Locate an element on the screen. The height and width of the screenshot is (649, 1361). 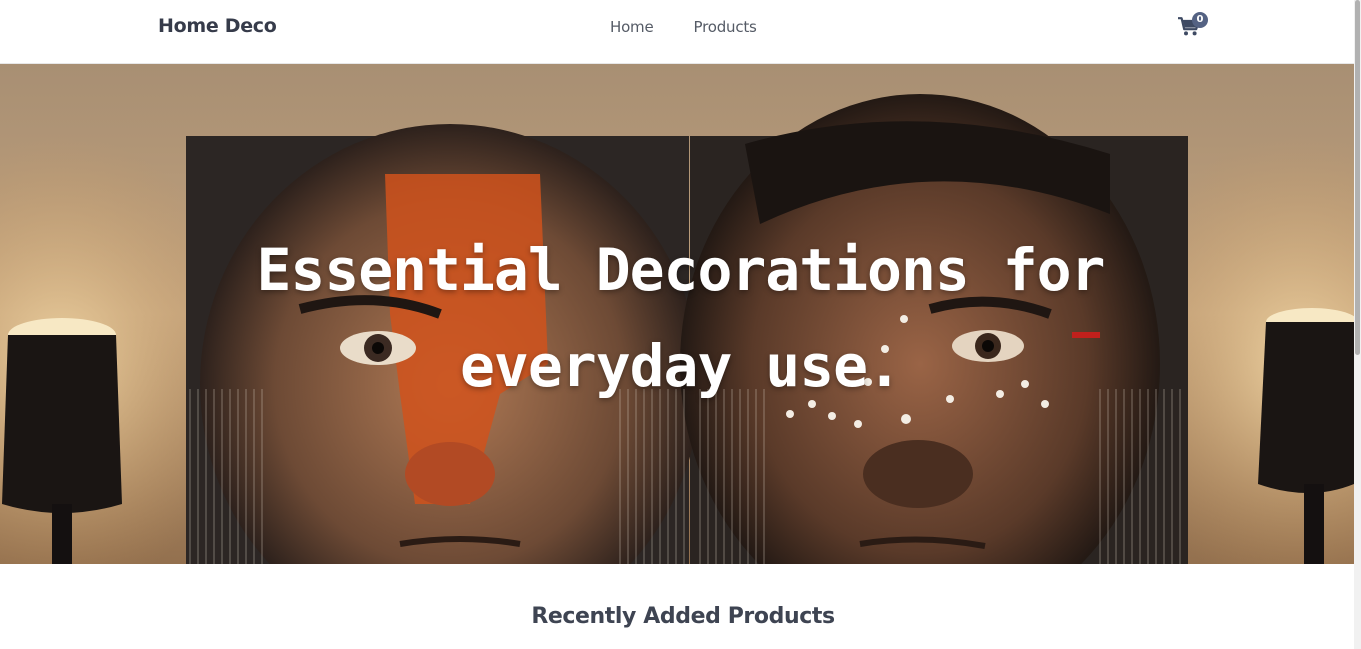
page-scrollbar is located at coordinates (1357, 324).